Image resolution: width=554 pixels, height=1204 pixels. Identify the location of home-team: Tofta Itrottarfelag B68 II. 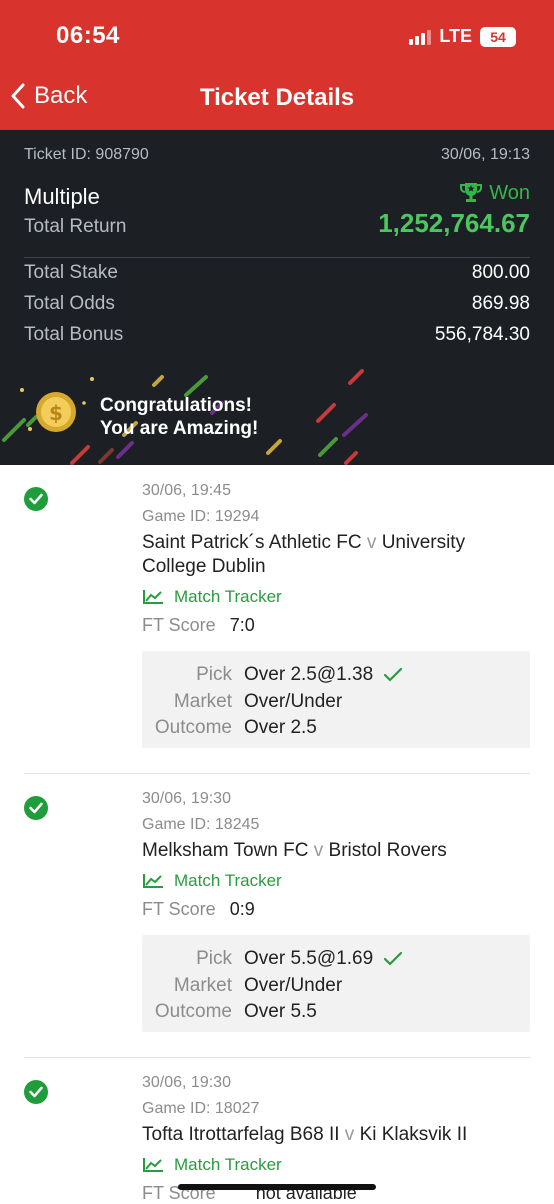
(241, 1134).